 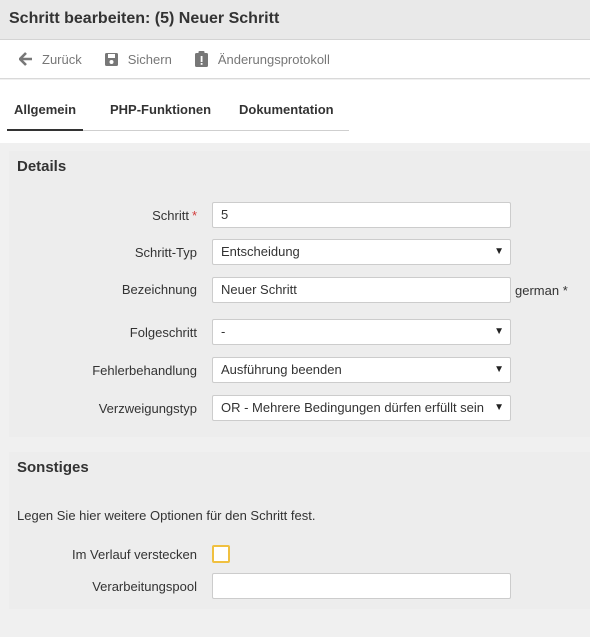 I want to click on tab-general: Allgemein, so click(x=45, y=113).